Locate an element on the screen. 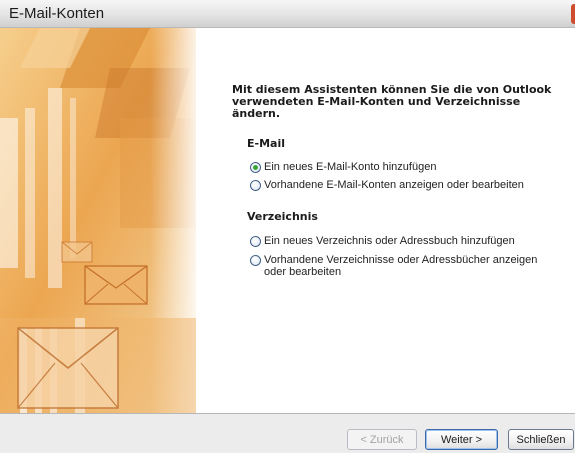 The image size is (575, 453). option-label-line-2: oder bearbeiten is located at coordinates (303, 272).